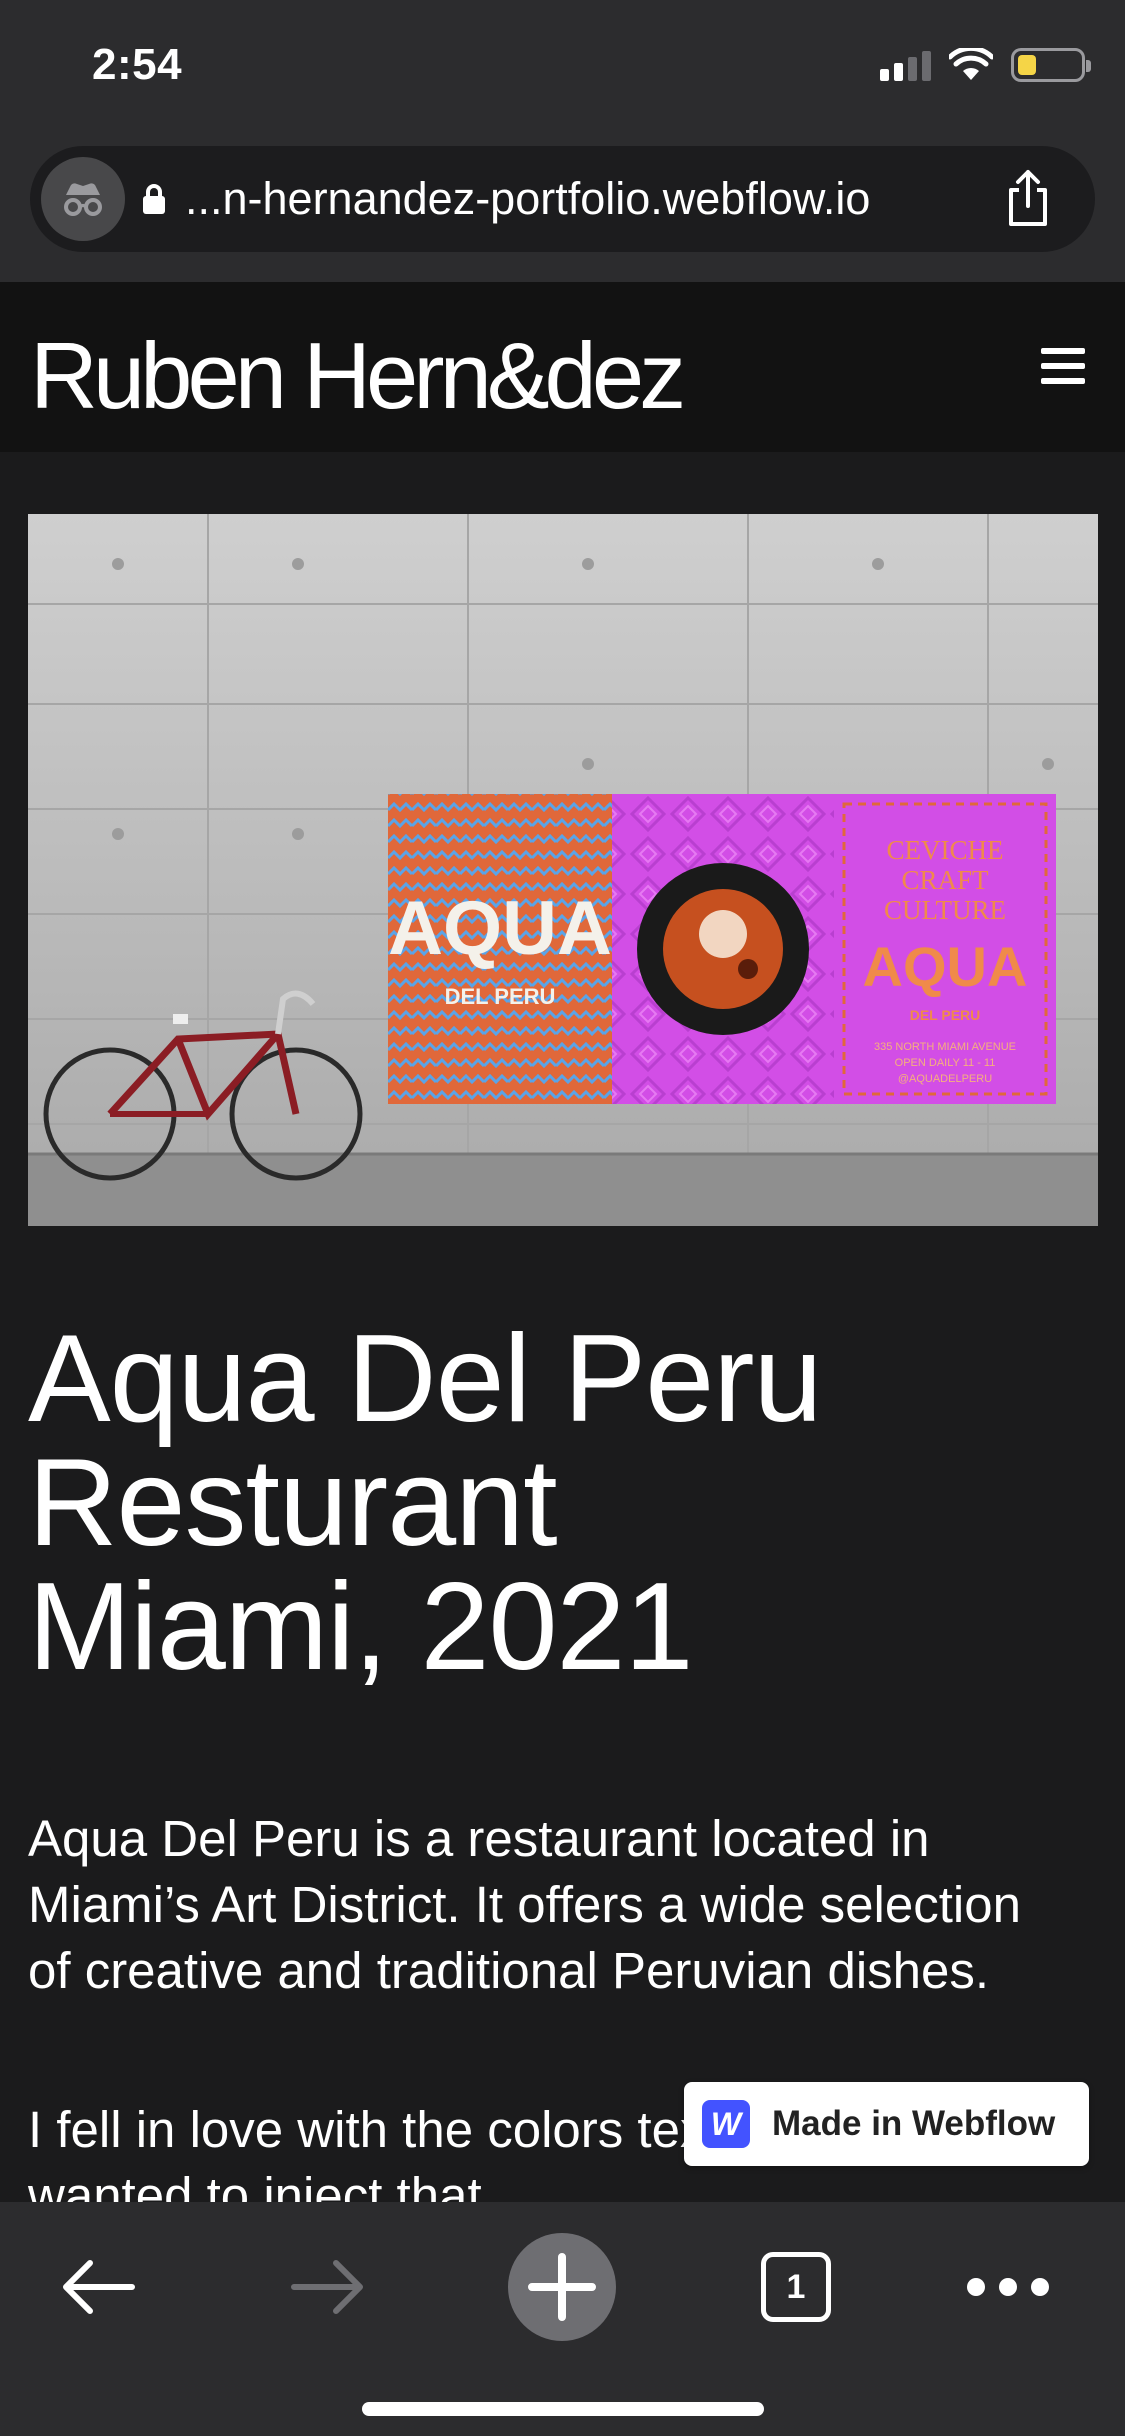 The width and height of the screenshot is (1125, 2436). What do you see at coordinates (945, 1015) in the screenshot?
I see `poster-brand-sub-2: DEL PERU` at bounding box center [945, 1015].